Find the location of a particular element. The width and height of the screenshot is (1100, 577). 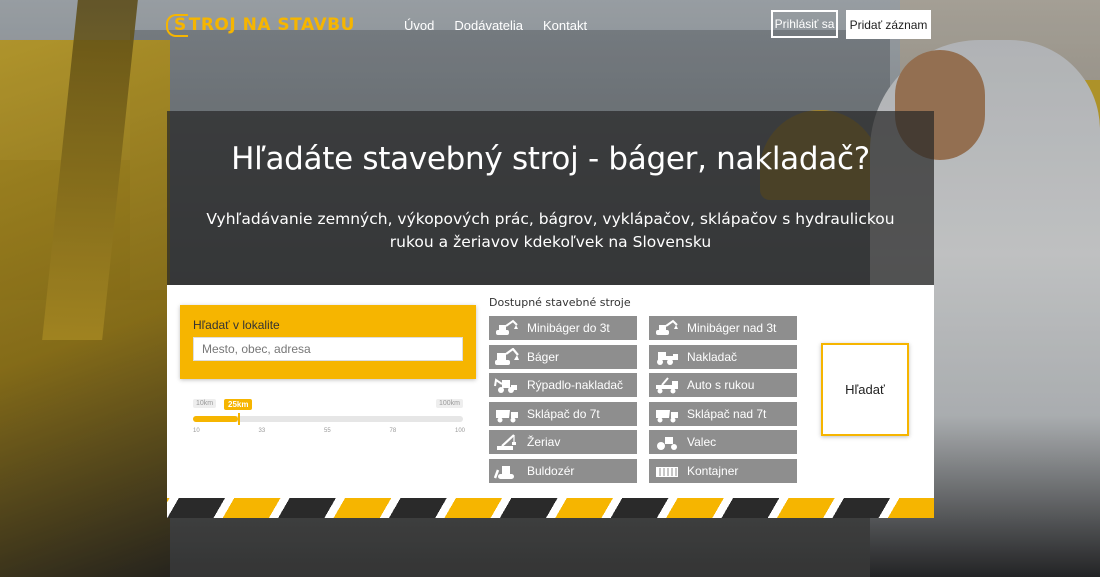

machine-type-label: Sklápač nad 7t is located at coordinates (727, 413).